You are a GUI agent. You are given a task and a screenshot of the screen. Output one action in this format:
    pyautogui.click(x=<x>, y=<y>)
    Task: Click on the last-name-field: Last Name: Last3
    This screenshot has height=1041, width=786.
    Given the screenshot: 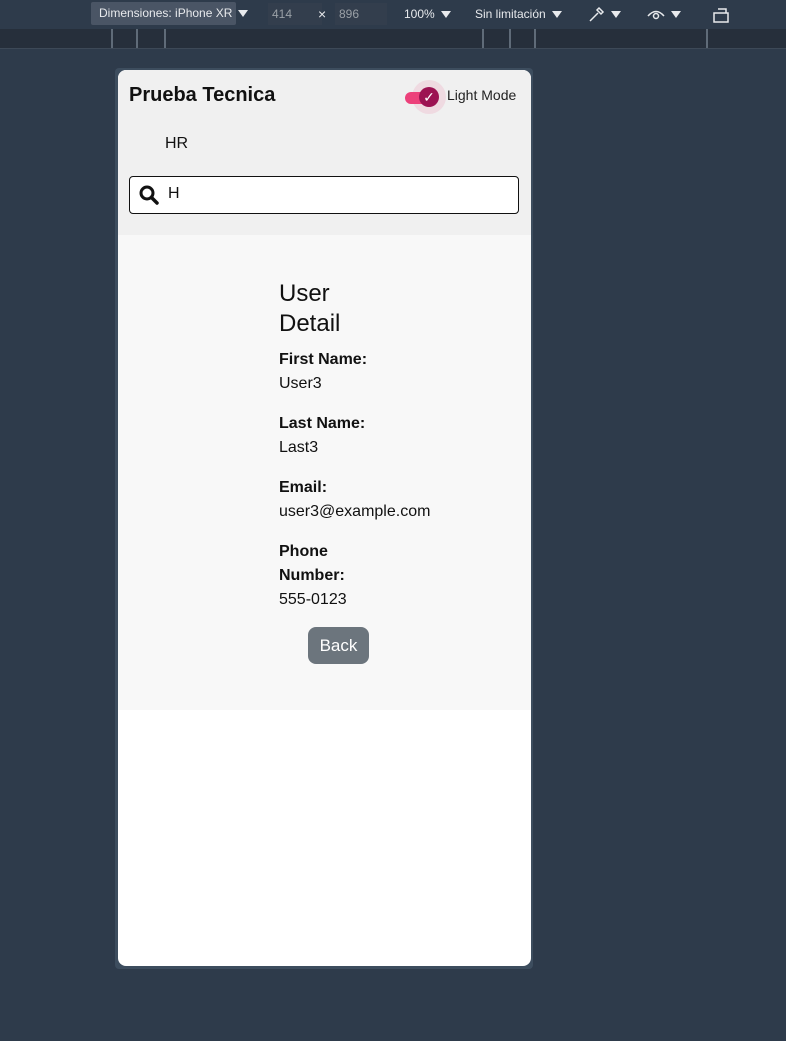 What is the action you would take?
    pyautogui.click(x=379, y=436)
    